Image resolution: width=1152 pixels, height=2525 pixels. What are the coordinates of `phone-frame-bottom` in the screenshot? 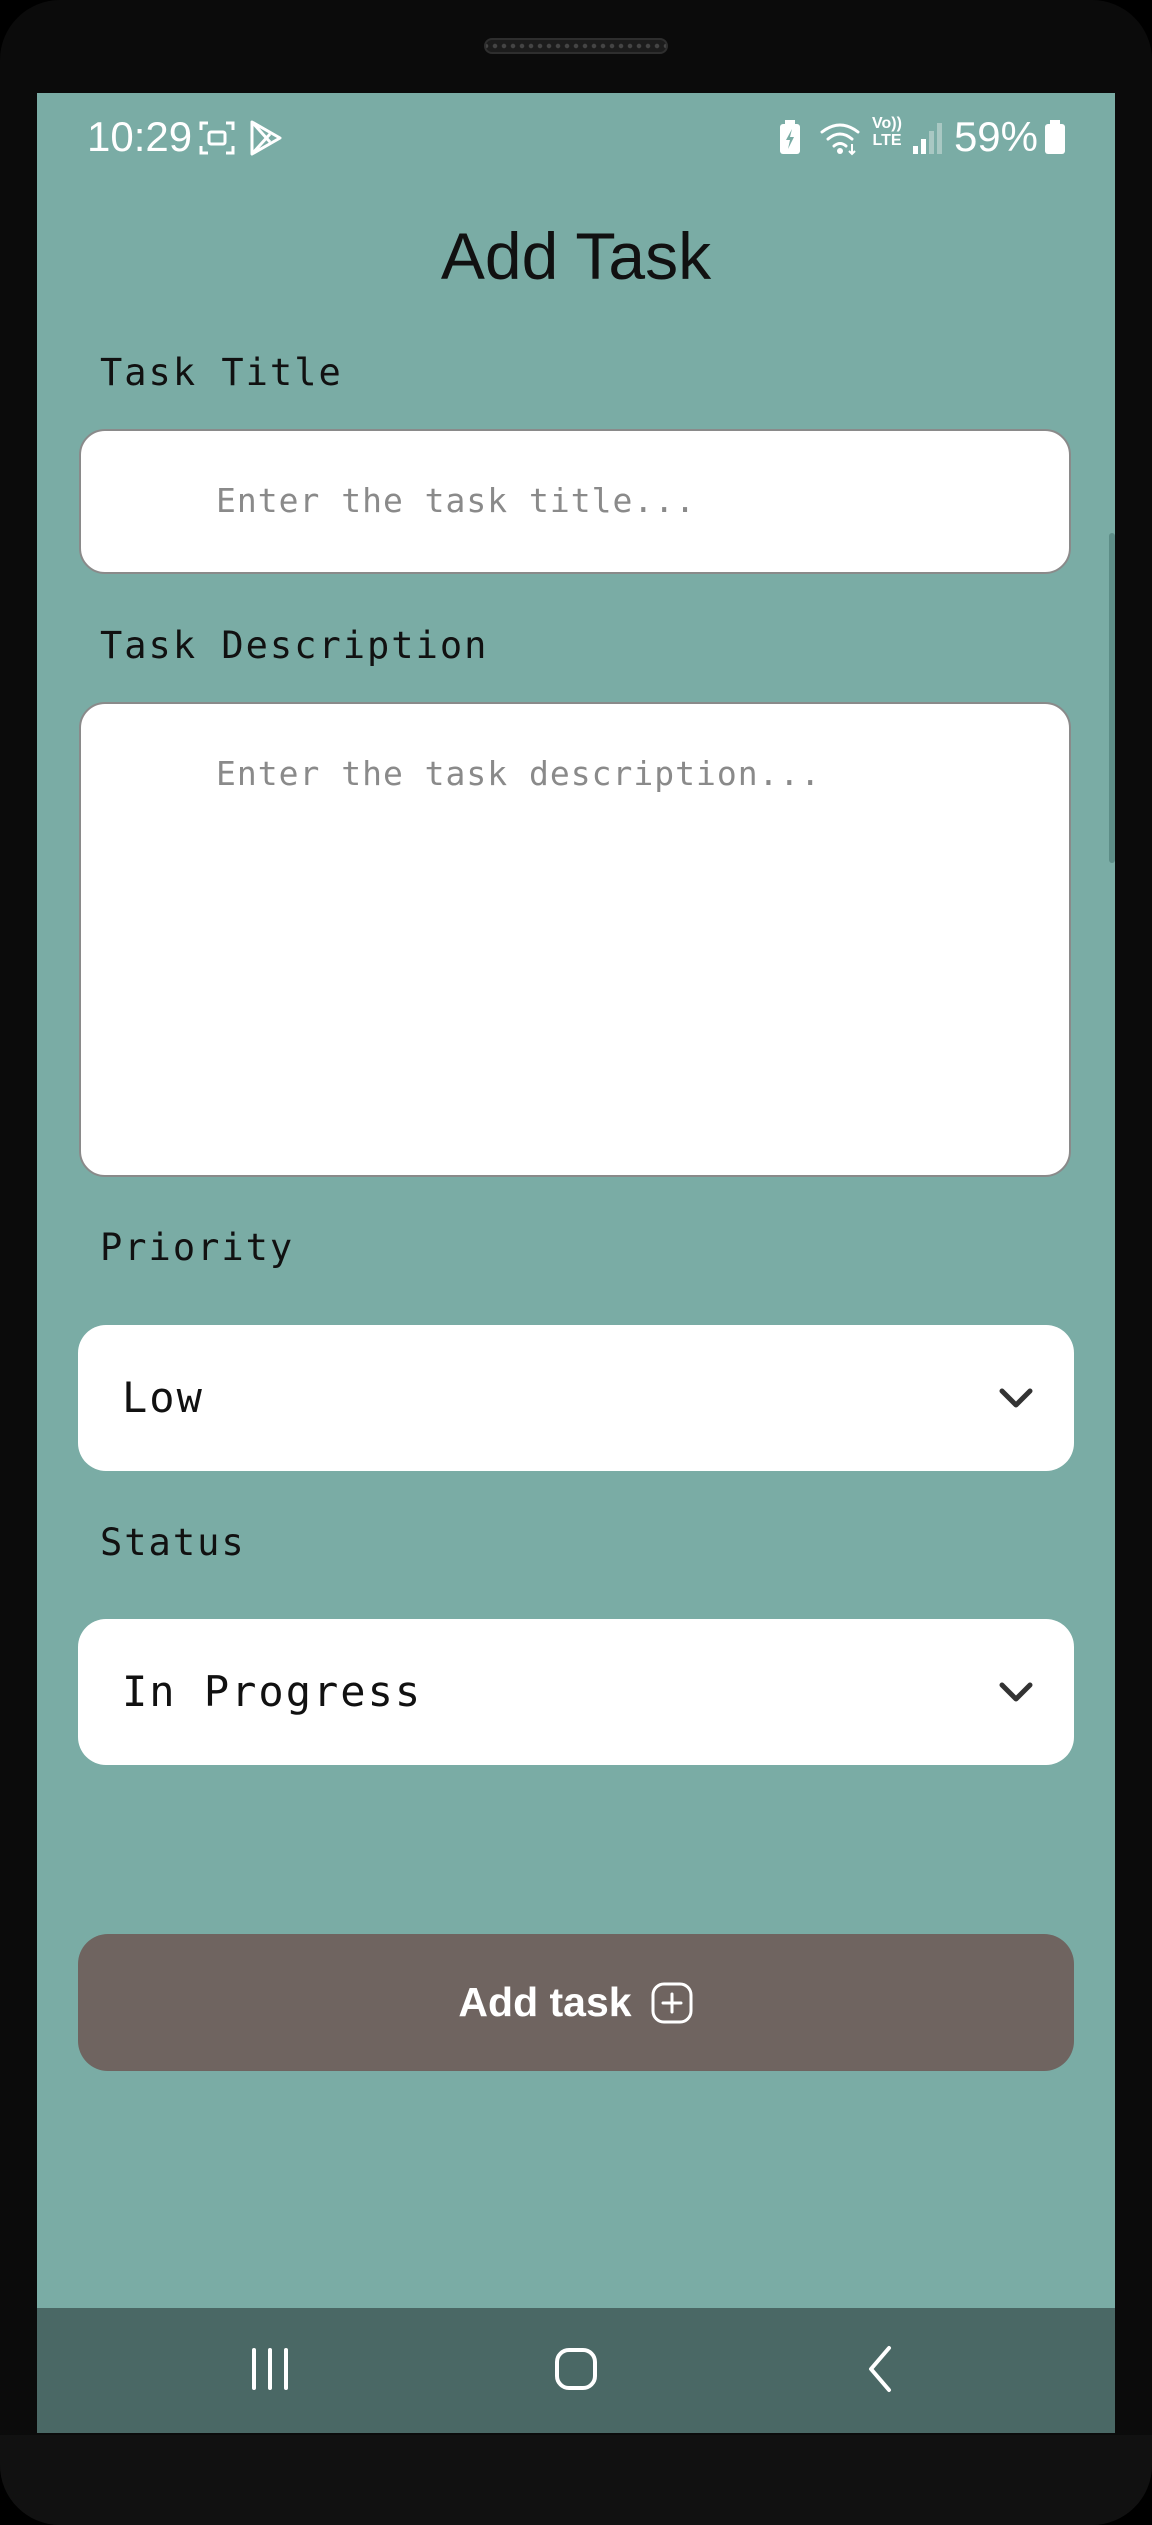 It's located at (576, 2480).